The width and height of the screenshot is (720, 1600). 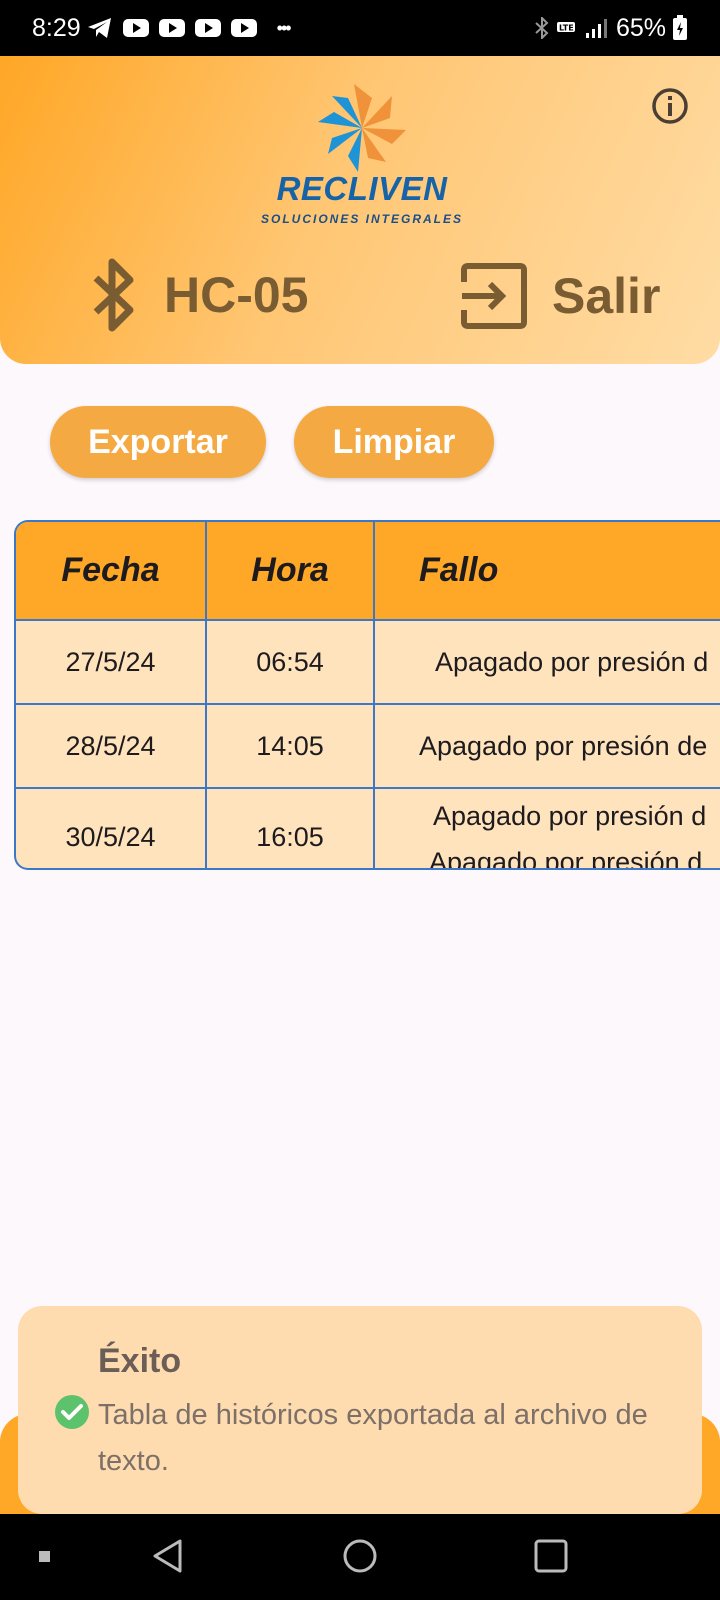 What do you see at coordinates (290, 746) in the screenshot?
I see `cell-time: 14:05` at bounding box center [290, 746].